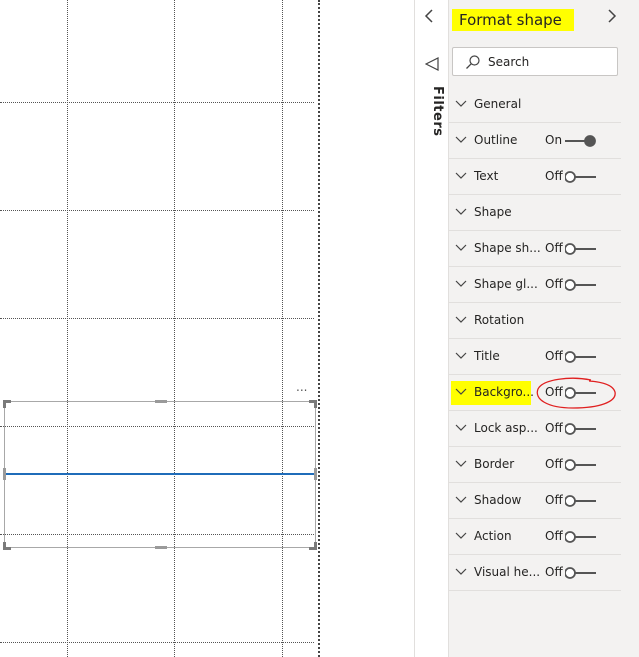 This screenshot has height=657, width=639. I want to click on search-placeholder: Search, so click(509, 62).